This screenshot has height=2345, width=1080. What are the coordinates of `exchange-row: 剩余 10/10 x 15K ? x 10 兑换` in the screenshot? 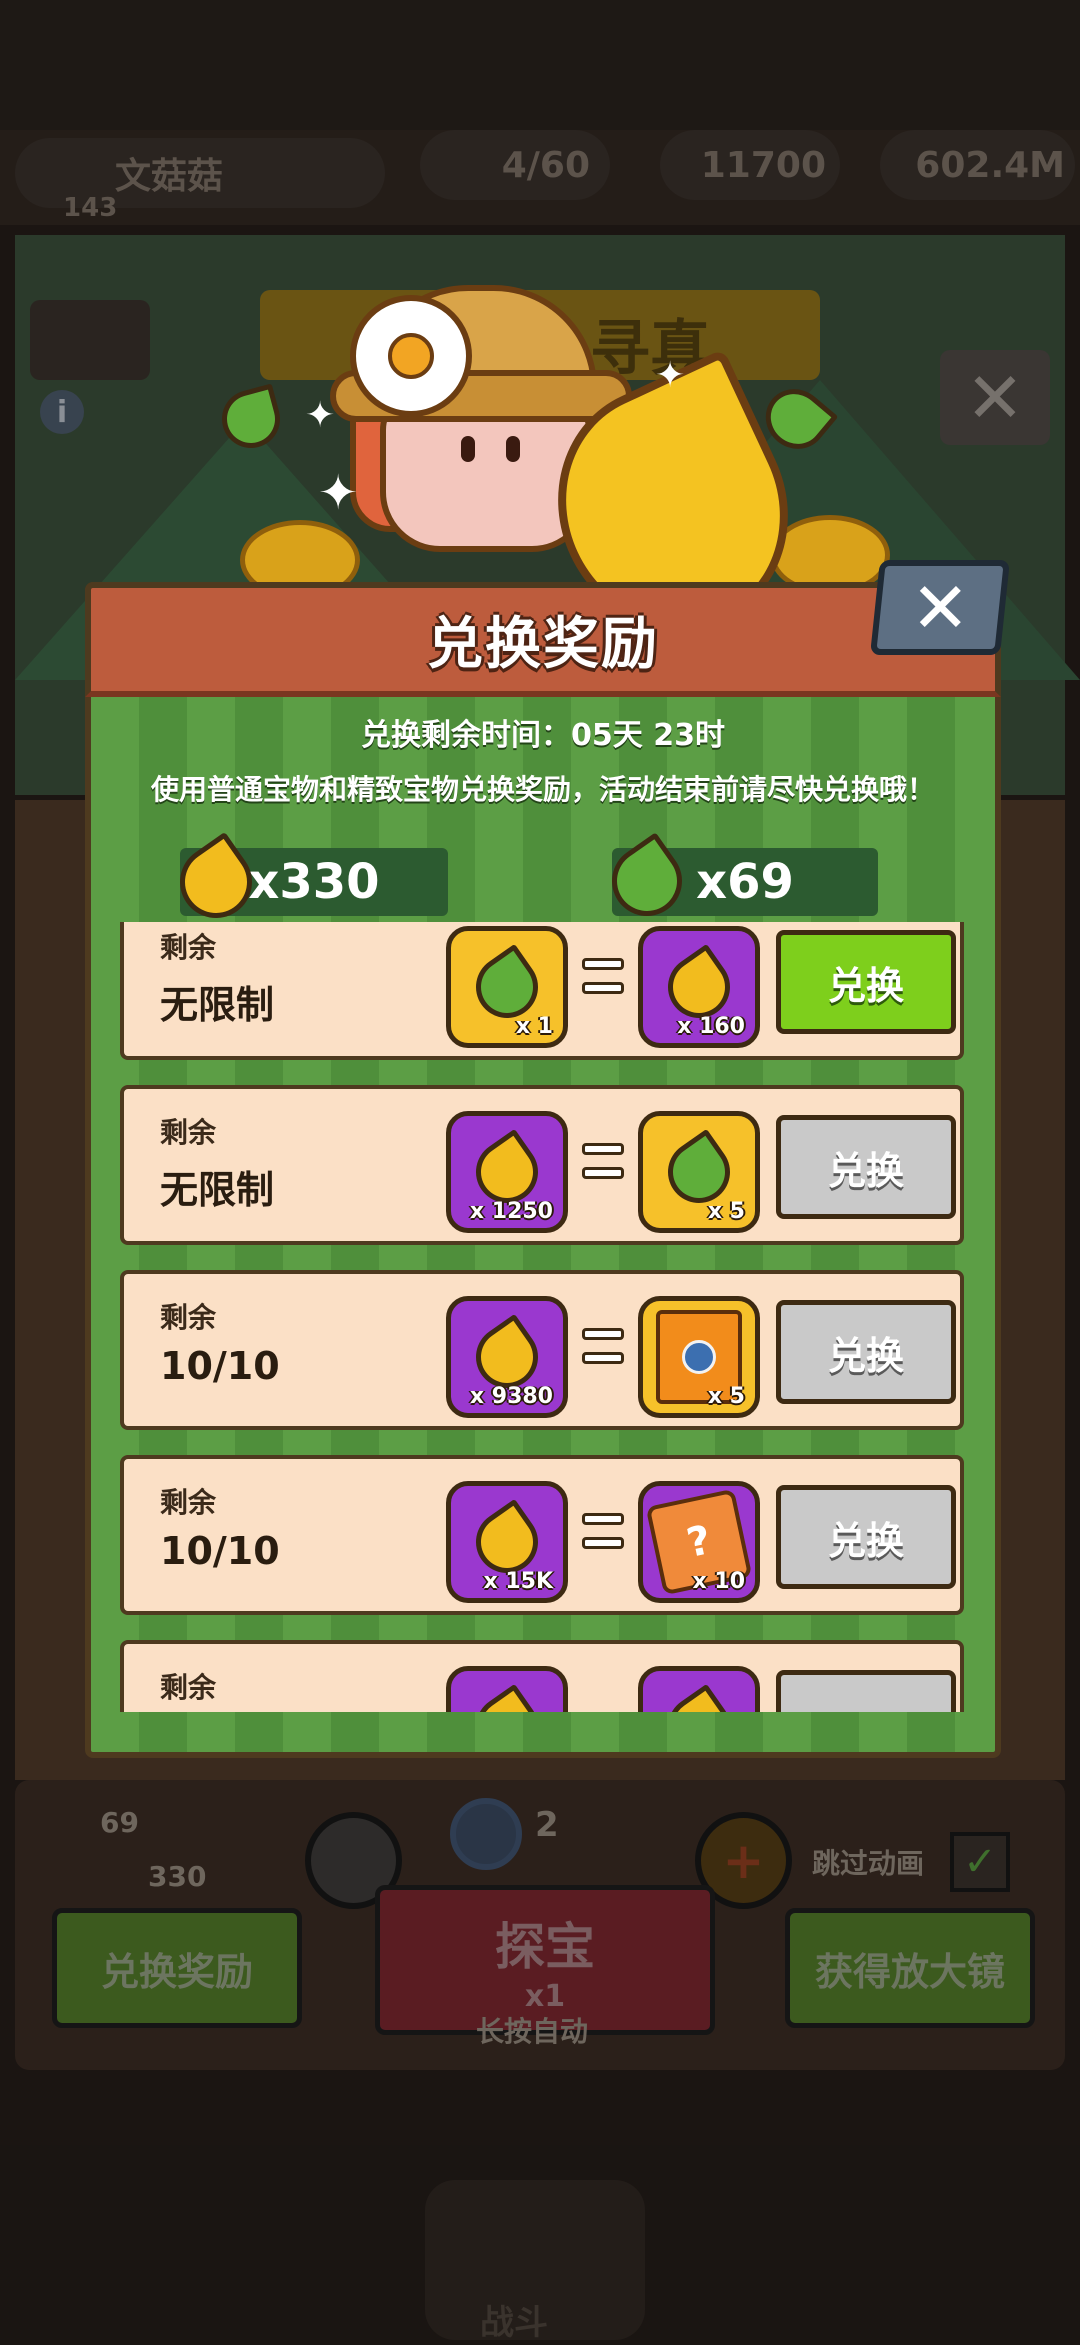 It's located at (542, 1535).